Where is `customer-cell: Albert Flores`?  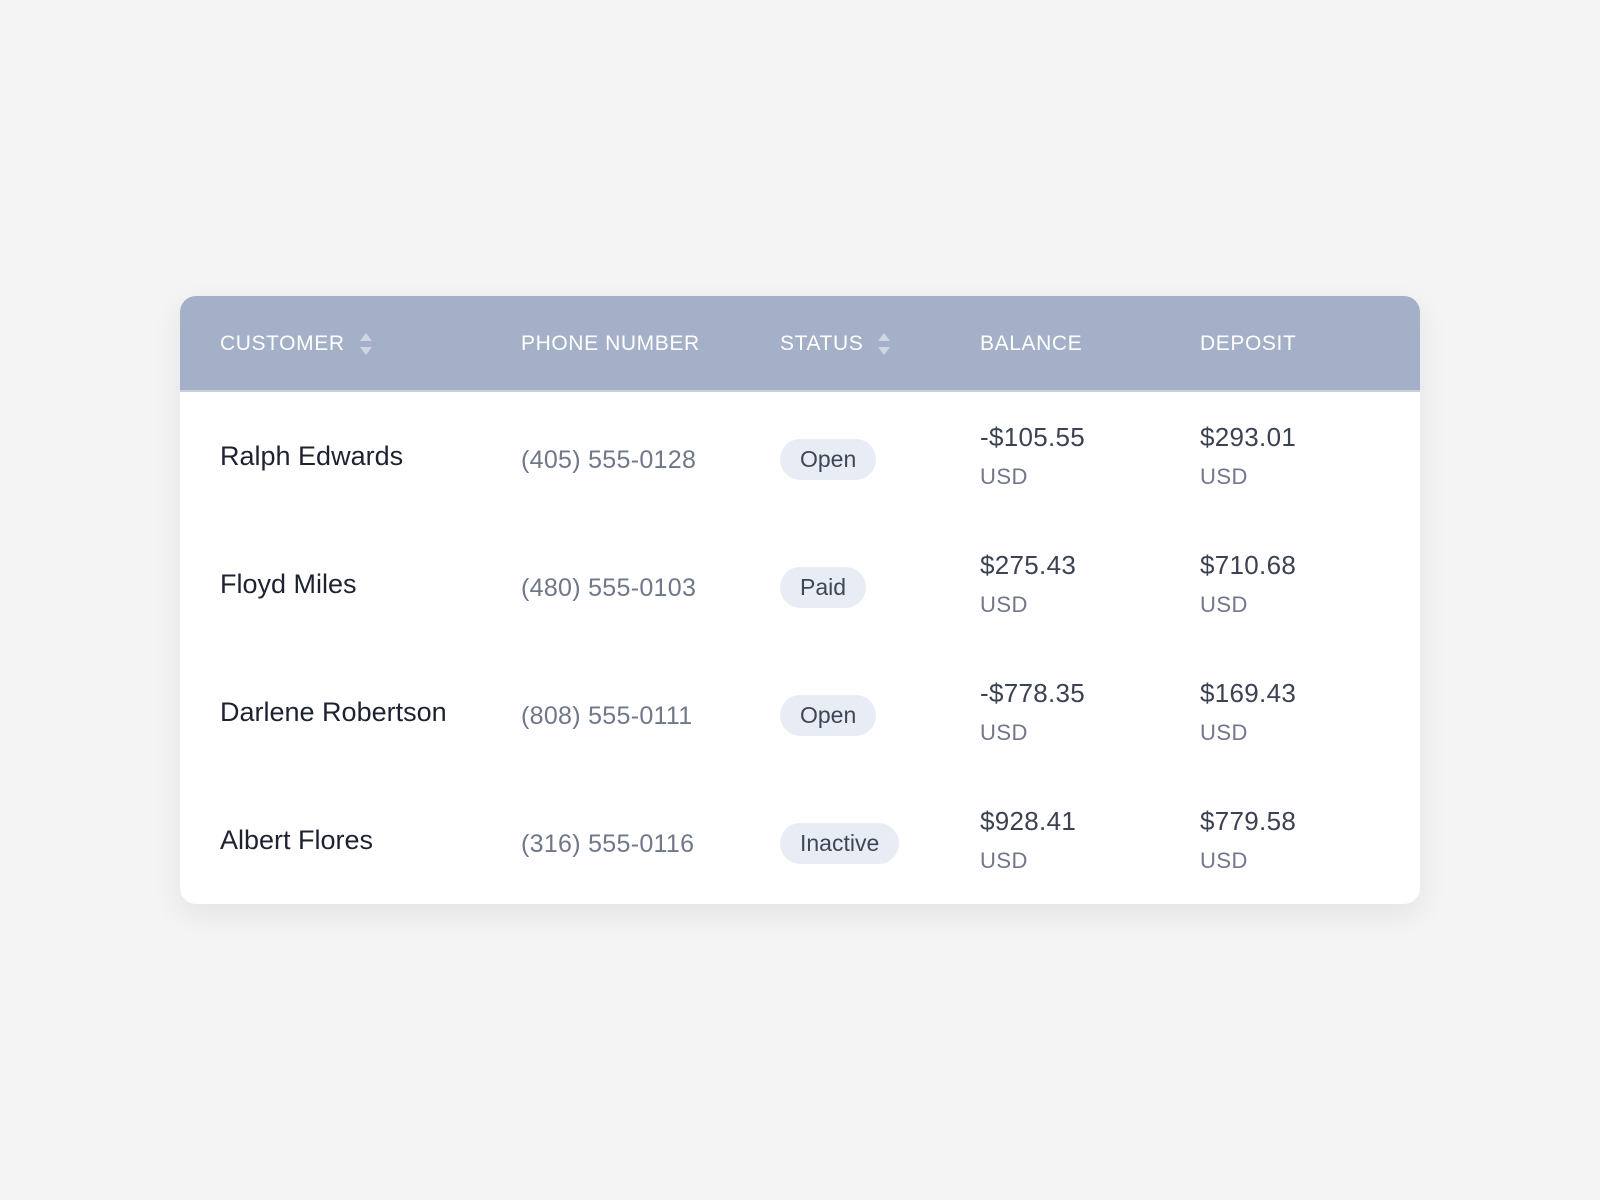
customer-cell: Albert Flores is located at coordinates (296, 840).